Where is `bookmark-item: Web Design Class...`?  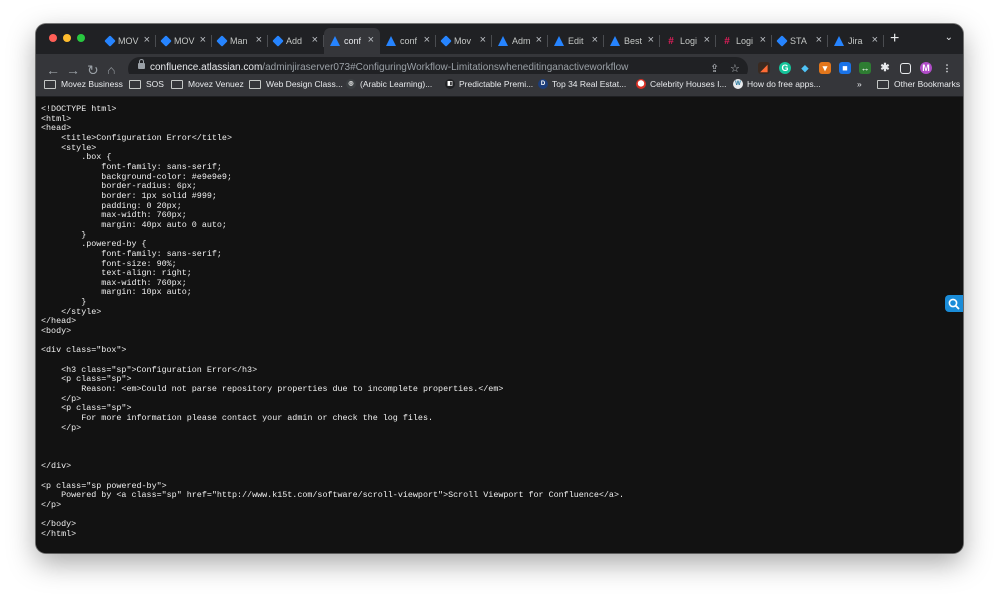 bookmark-item: Web Design Class... is located at coordinates (296, 84).